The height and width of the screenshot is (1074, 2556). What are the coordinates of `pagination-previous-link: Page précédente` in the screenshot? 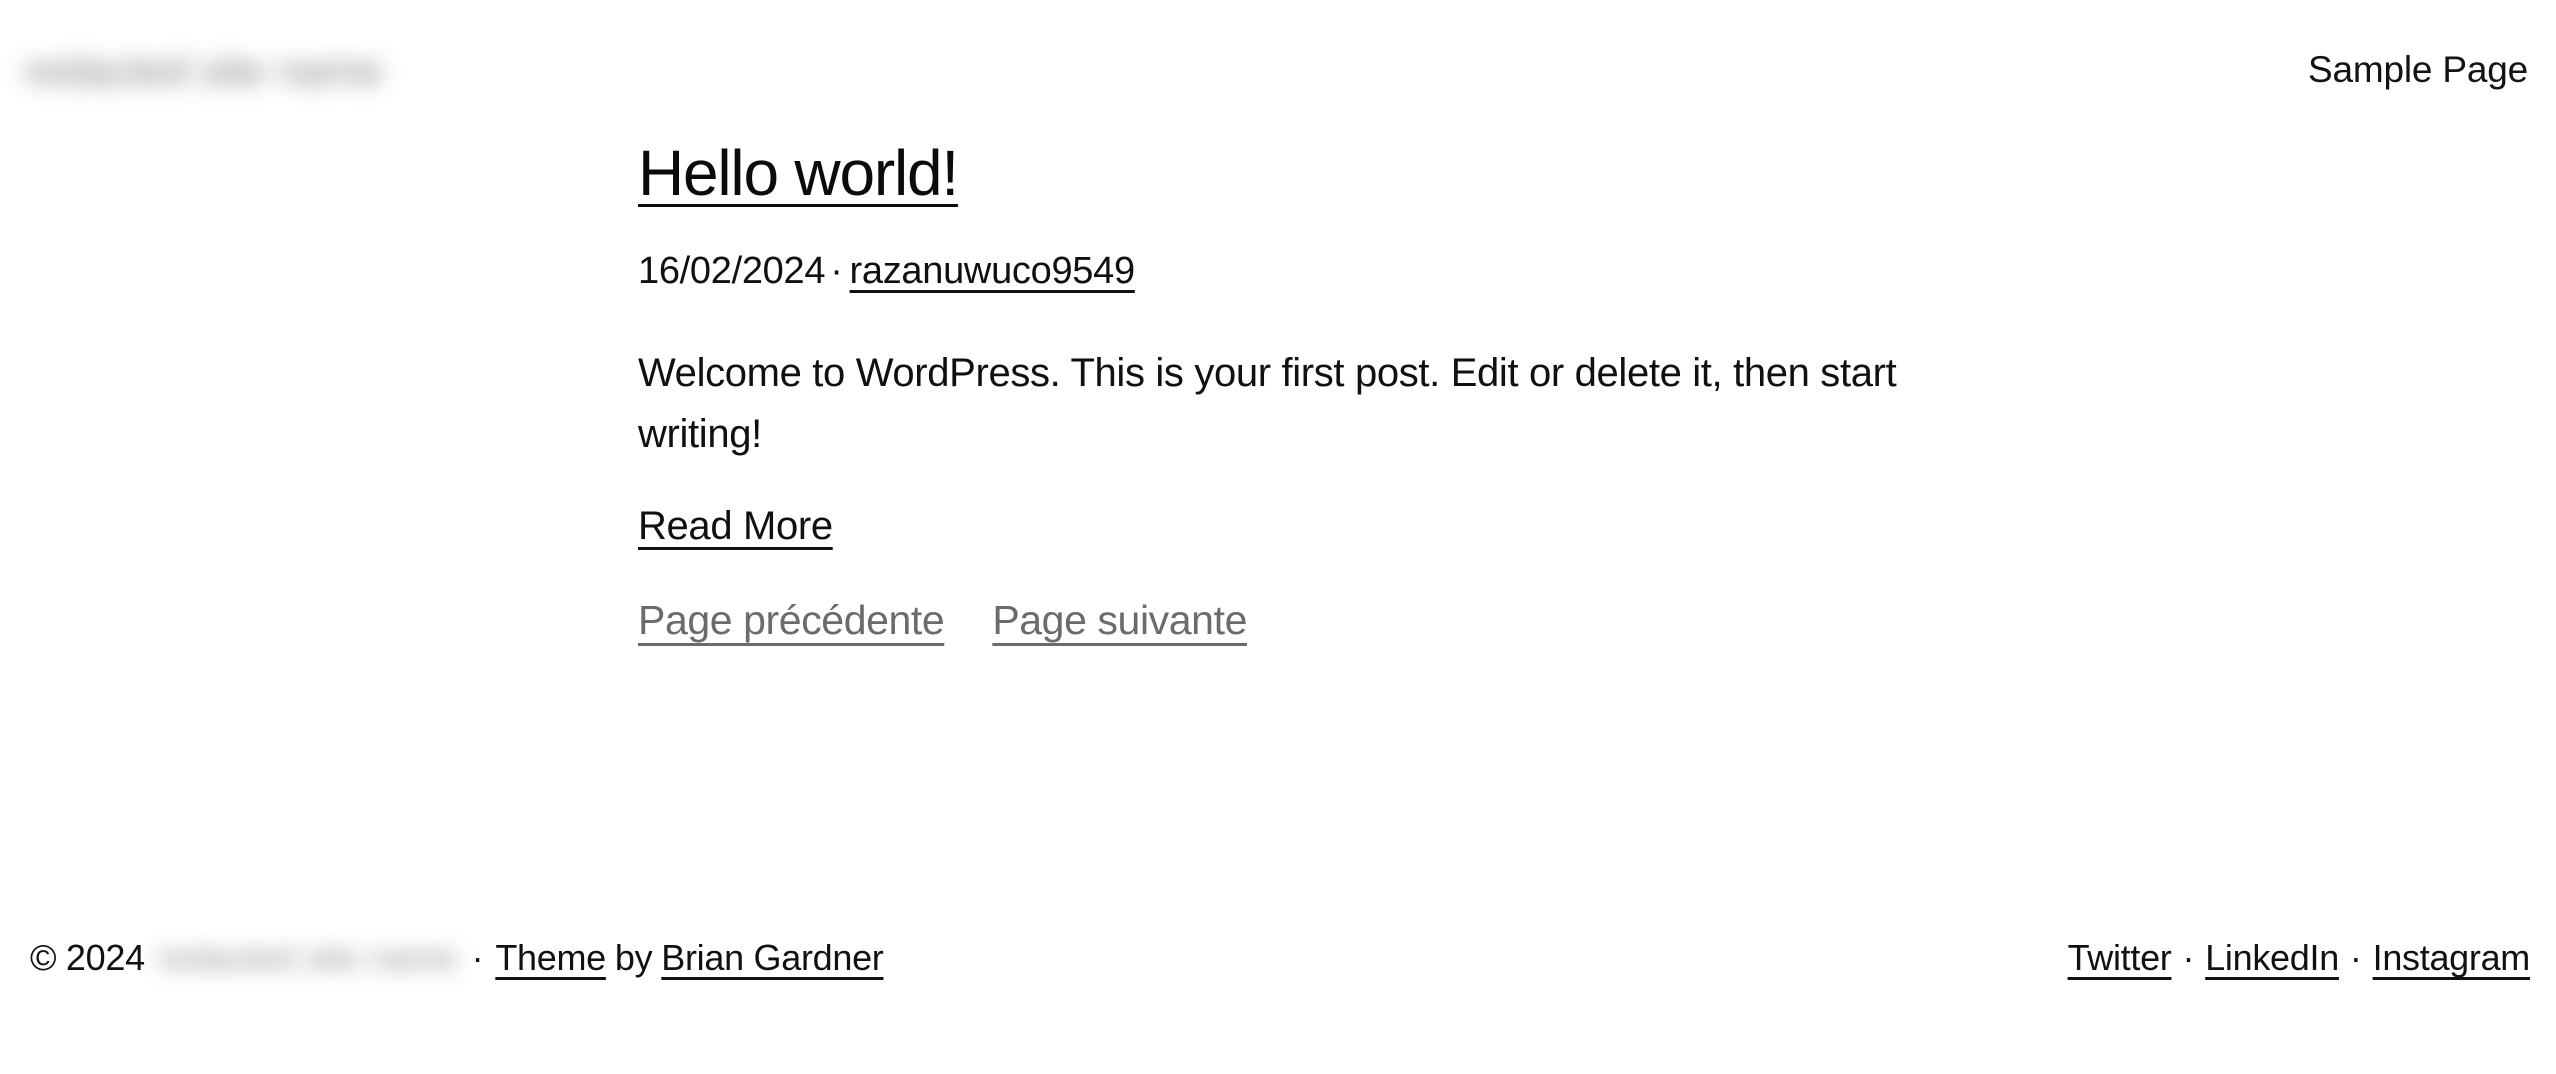 It's located at (791, 620).